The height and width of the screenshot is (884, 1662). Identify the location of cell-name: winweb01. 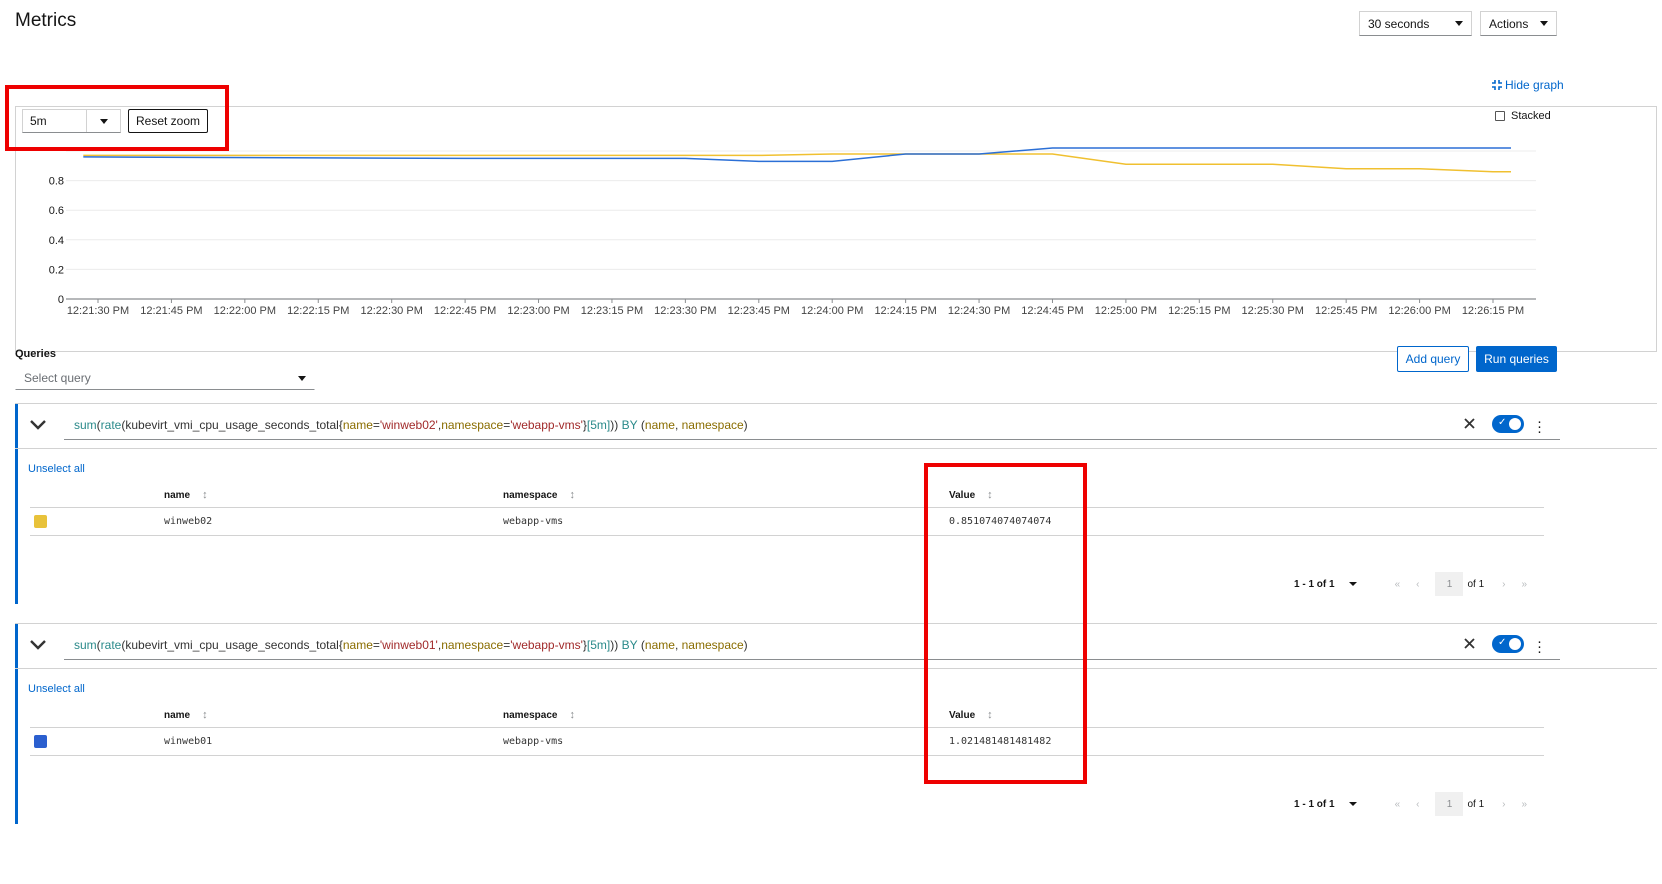
(188, 741).